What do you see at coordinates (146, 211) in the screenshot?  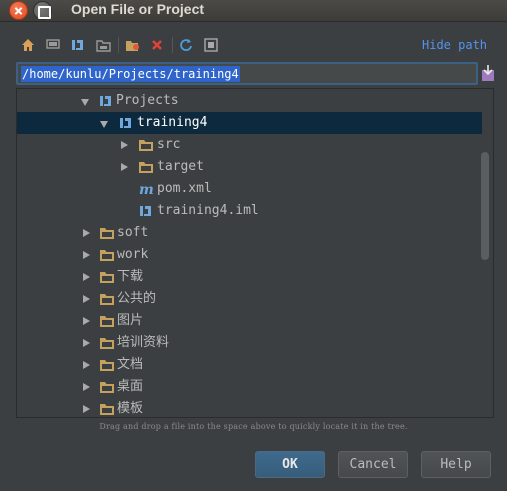 I see `iml-file-icon` at bounding box center [146, 211].